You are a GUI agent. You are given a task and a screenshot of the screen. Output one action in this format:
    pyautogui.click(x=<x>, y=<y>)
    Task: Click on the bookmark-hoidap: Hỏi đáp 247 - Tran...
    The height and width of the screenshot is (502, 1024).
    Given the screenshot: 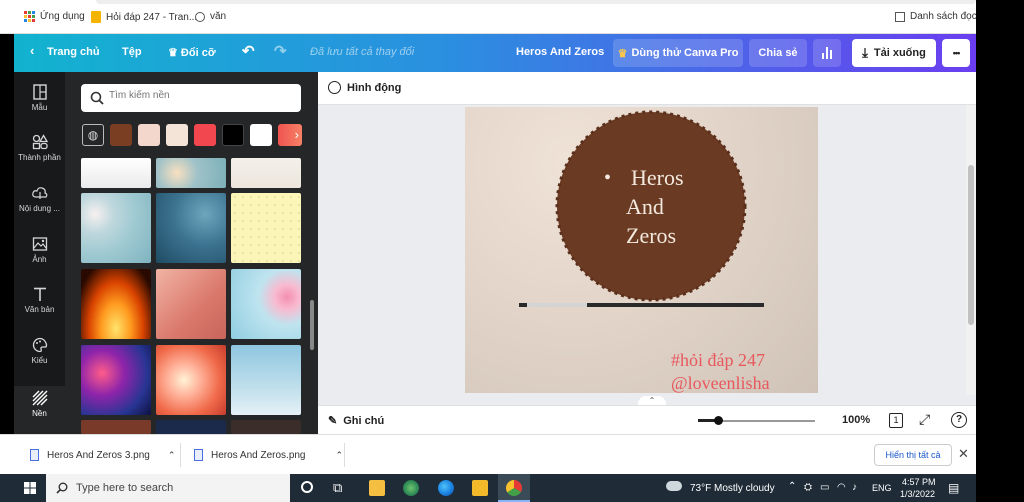 What is the action you would take?
    pyautogui.click(x=144, y=17)
    